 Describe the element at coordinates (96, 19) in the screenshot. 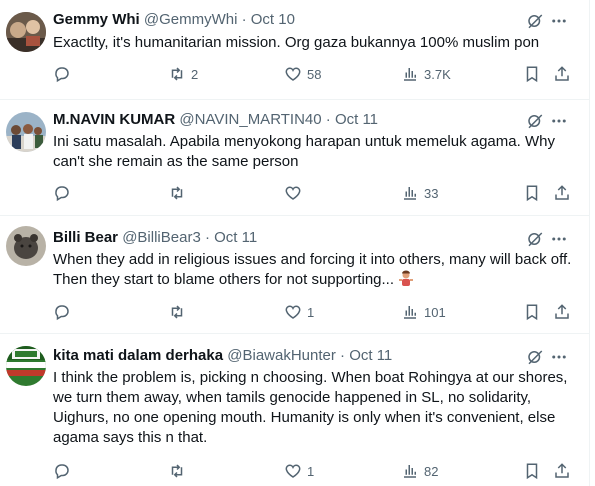

I see `display-name: Gemmy Whi` at that location.